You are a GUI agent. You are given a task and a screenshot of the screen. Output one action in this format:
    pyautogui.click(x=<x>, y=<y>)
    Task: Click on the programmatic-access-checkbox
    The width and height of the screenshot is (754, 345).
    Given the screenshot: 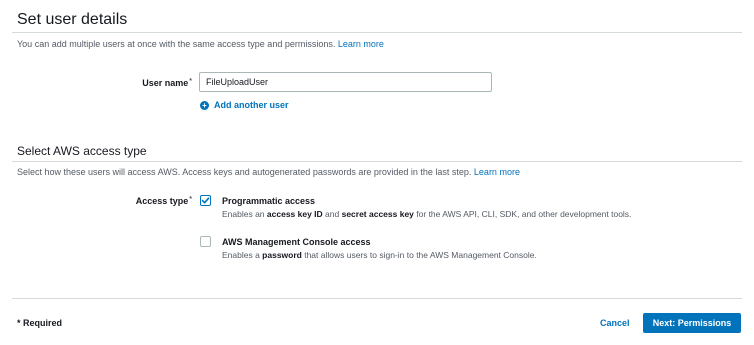 What is the action you would take?
    pyautogui.click(x=205, y=200)
    